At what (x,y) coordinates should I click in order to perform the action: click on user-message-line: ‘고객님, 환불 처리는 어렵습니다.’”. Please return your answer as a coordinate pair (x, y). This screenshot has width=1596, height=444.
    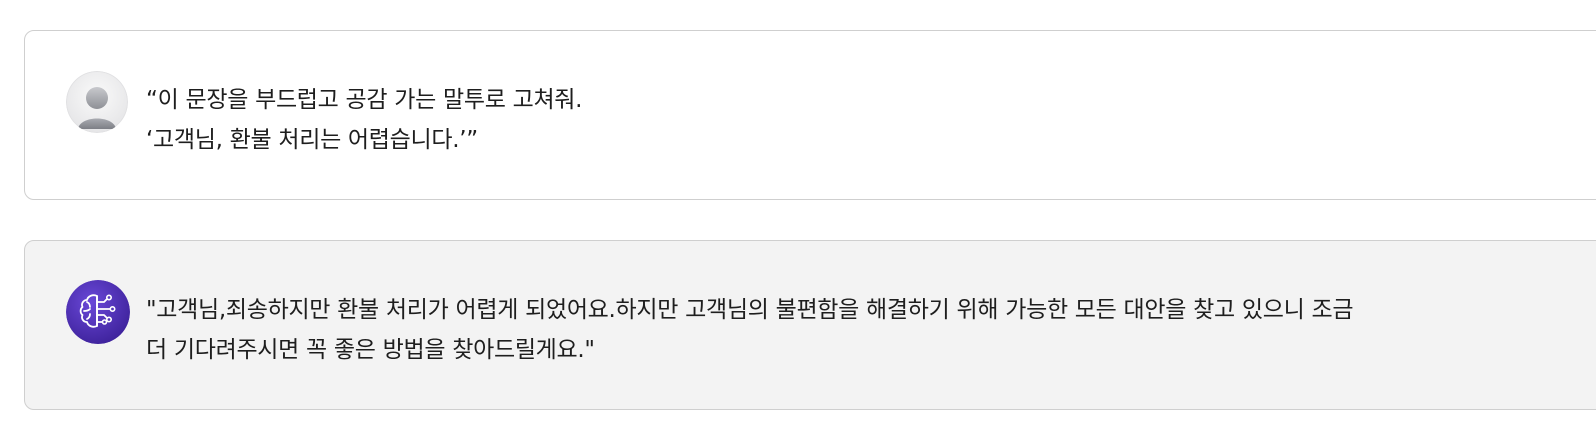
    Looking at the image, I should click on (312, 140).